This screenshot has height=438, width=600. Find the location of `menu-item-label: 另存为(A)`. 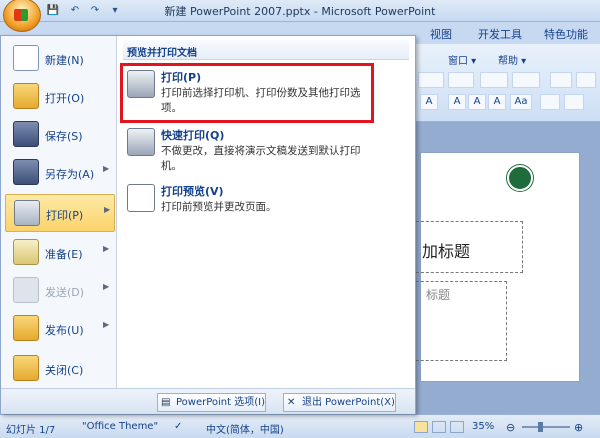

menu-item-label: 另存为(A) is located at coordinates (70, 174).